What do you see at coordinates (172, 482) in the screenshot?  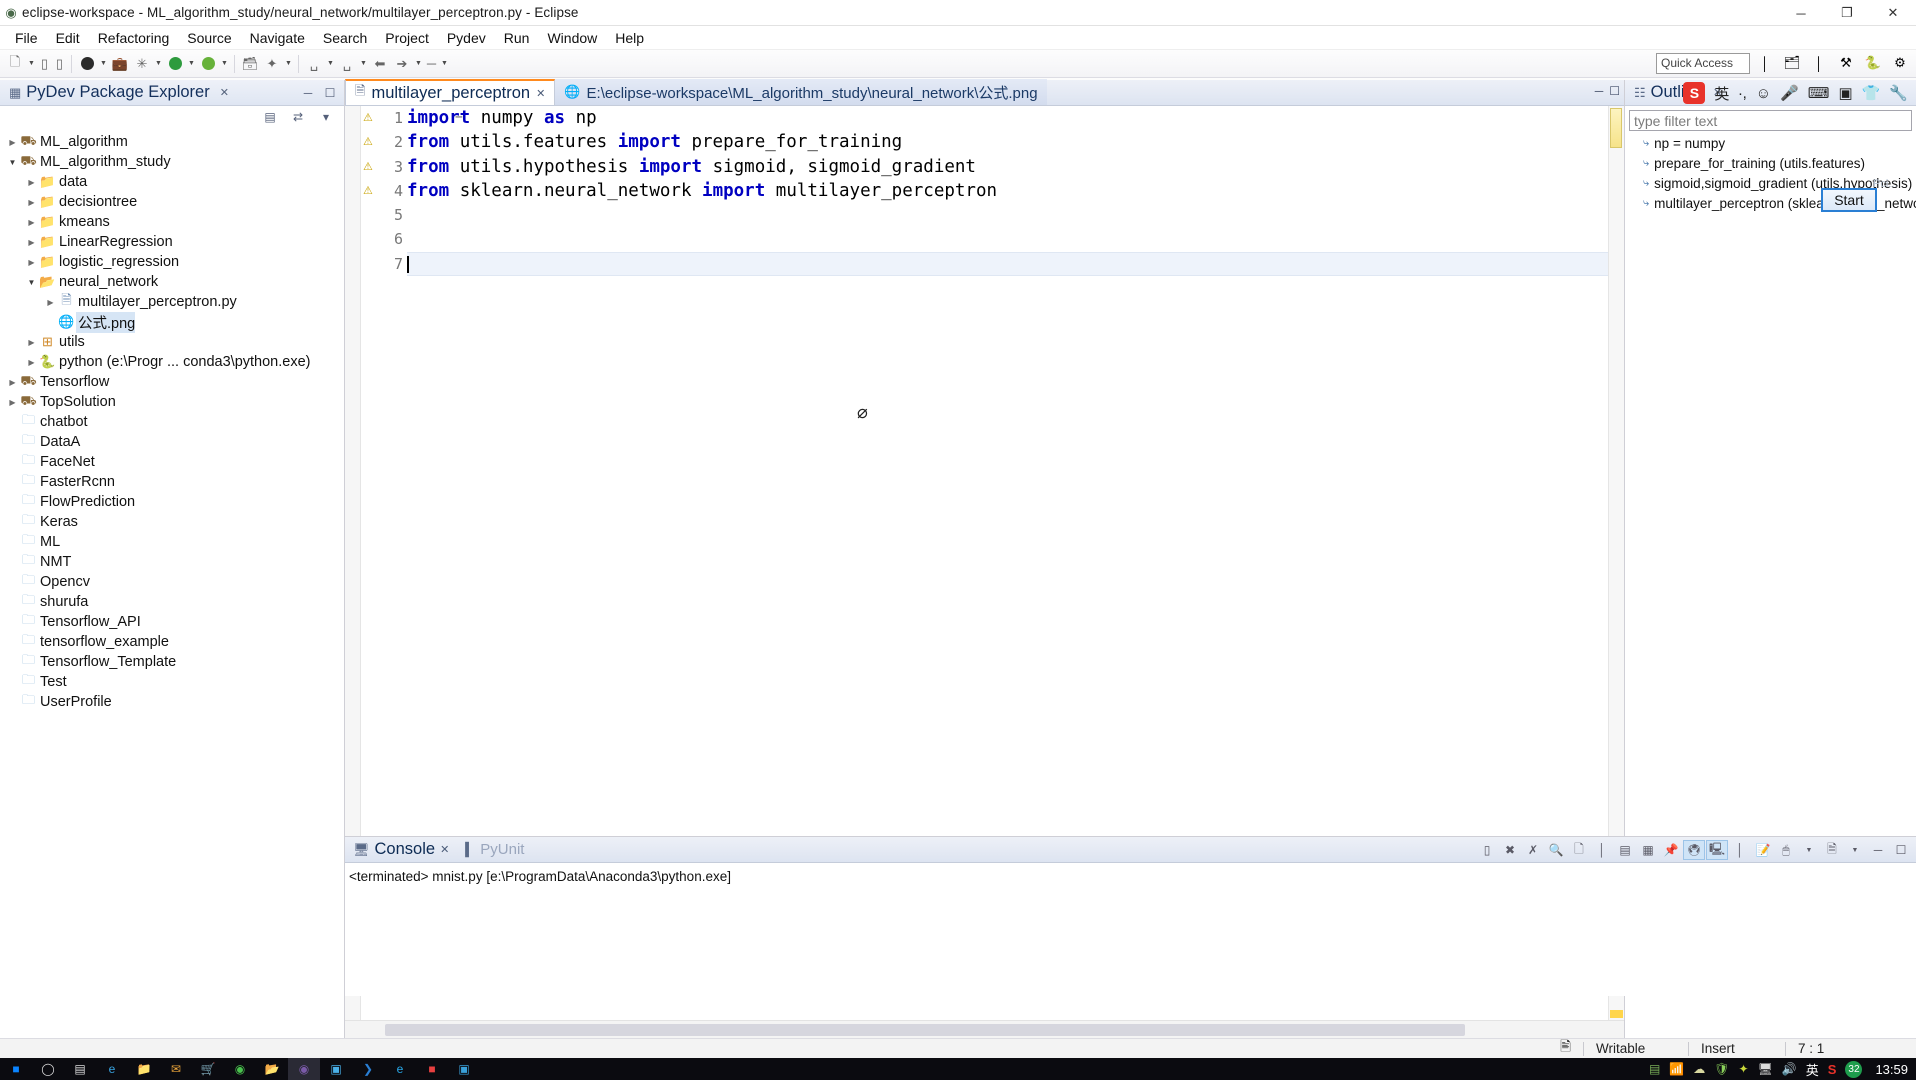 I see `tree-item: 🗀 FasterRcnn` at bounding box center [172, 482].